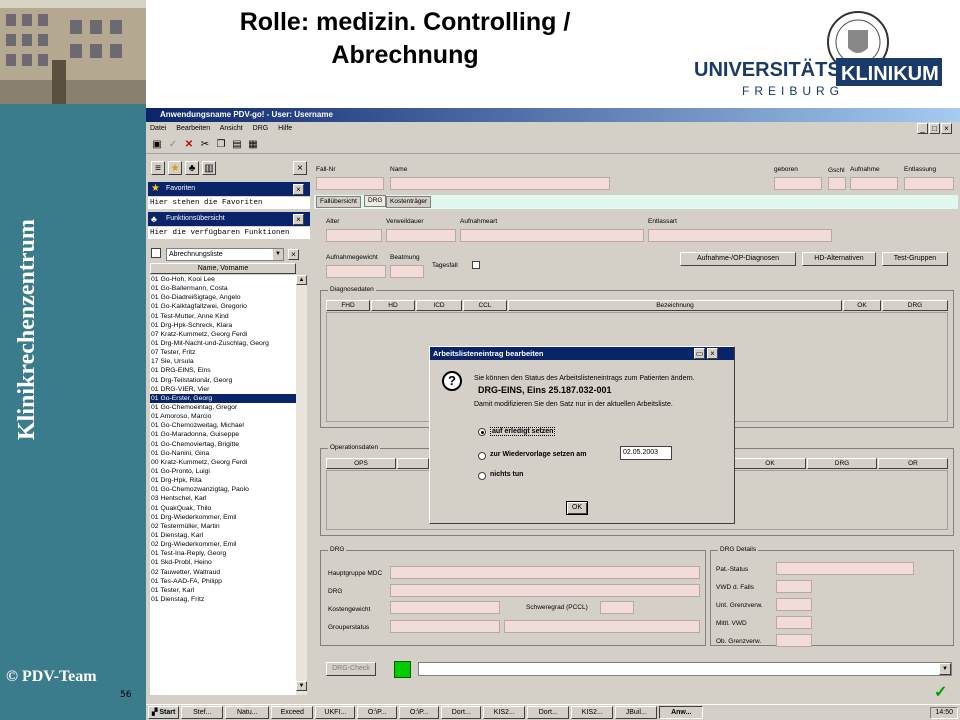 This screenshot has height=720, width=960. What do you see at coordinates (476, 265) in the screenshot?
I see `tagesfall-checkbox` at bounding box center [476, 265].